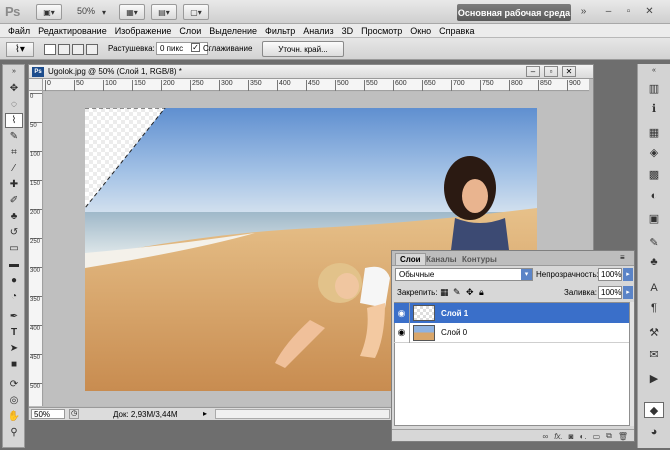 This screenshot has height=450, width=670. What do you see at coordinates (14, 364) in the screenshot?
I see `shape-tool-icon: ■` at bounding box center [14, 364].